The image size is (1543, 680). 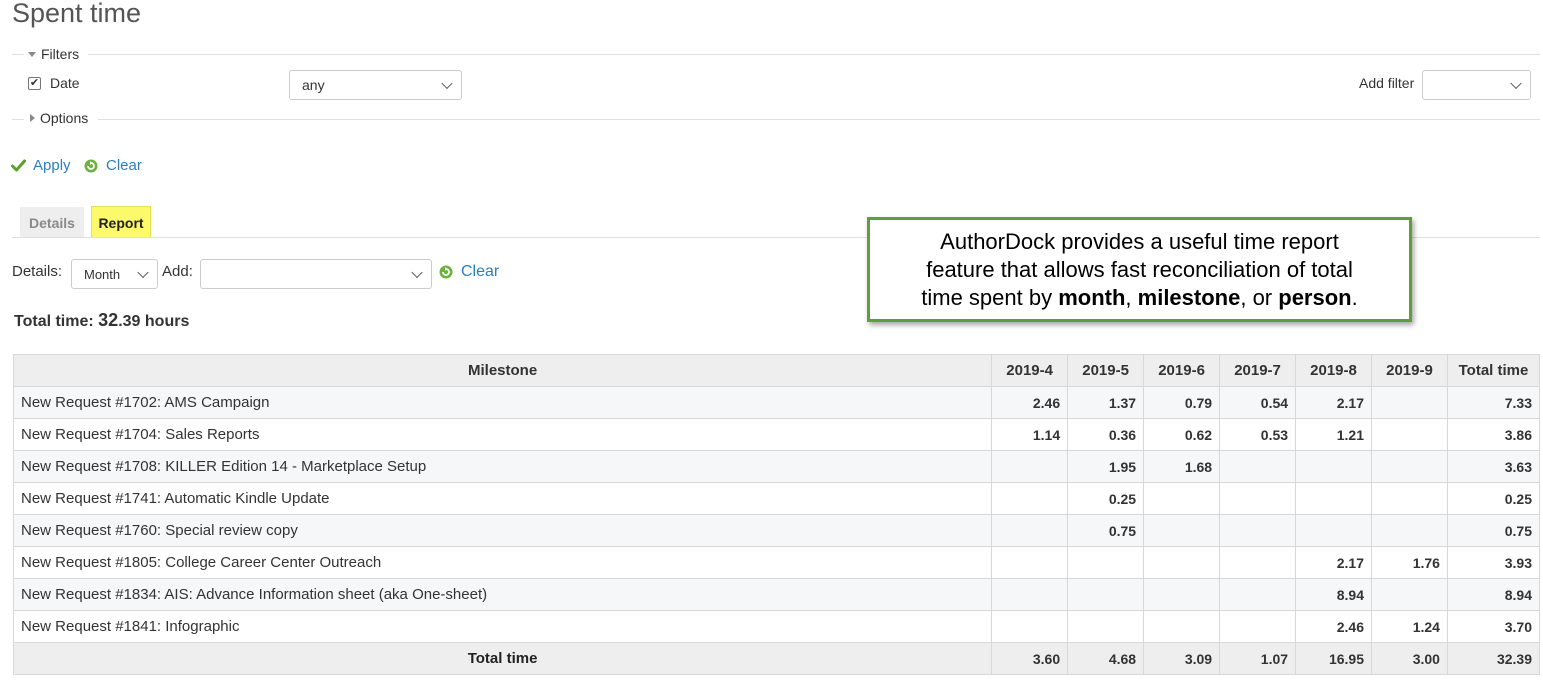 I want to click on clear-report-button: Clear, so click(x=468, y=272).